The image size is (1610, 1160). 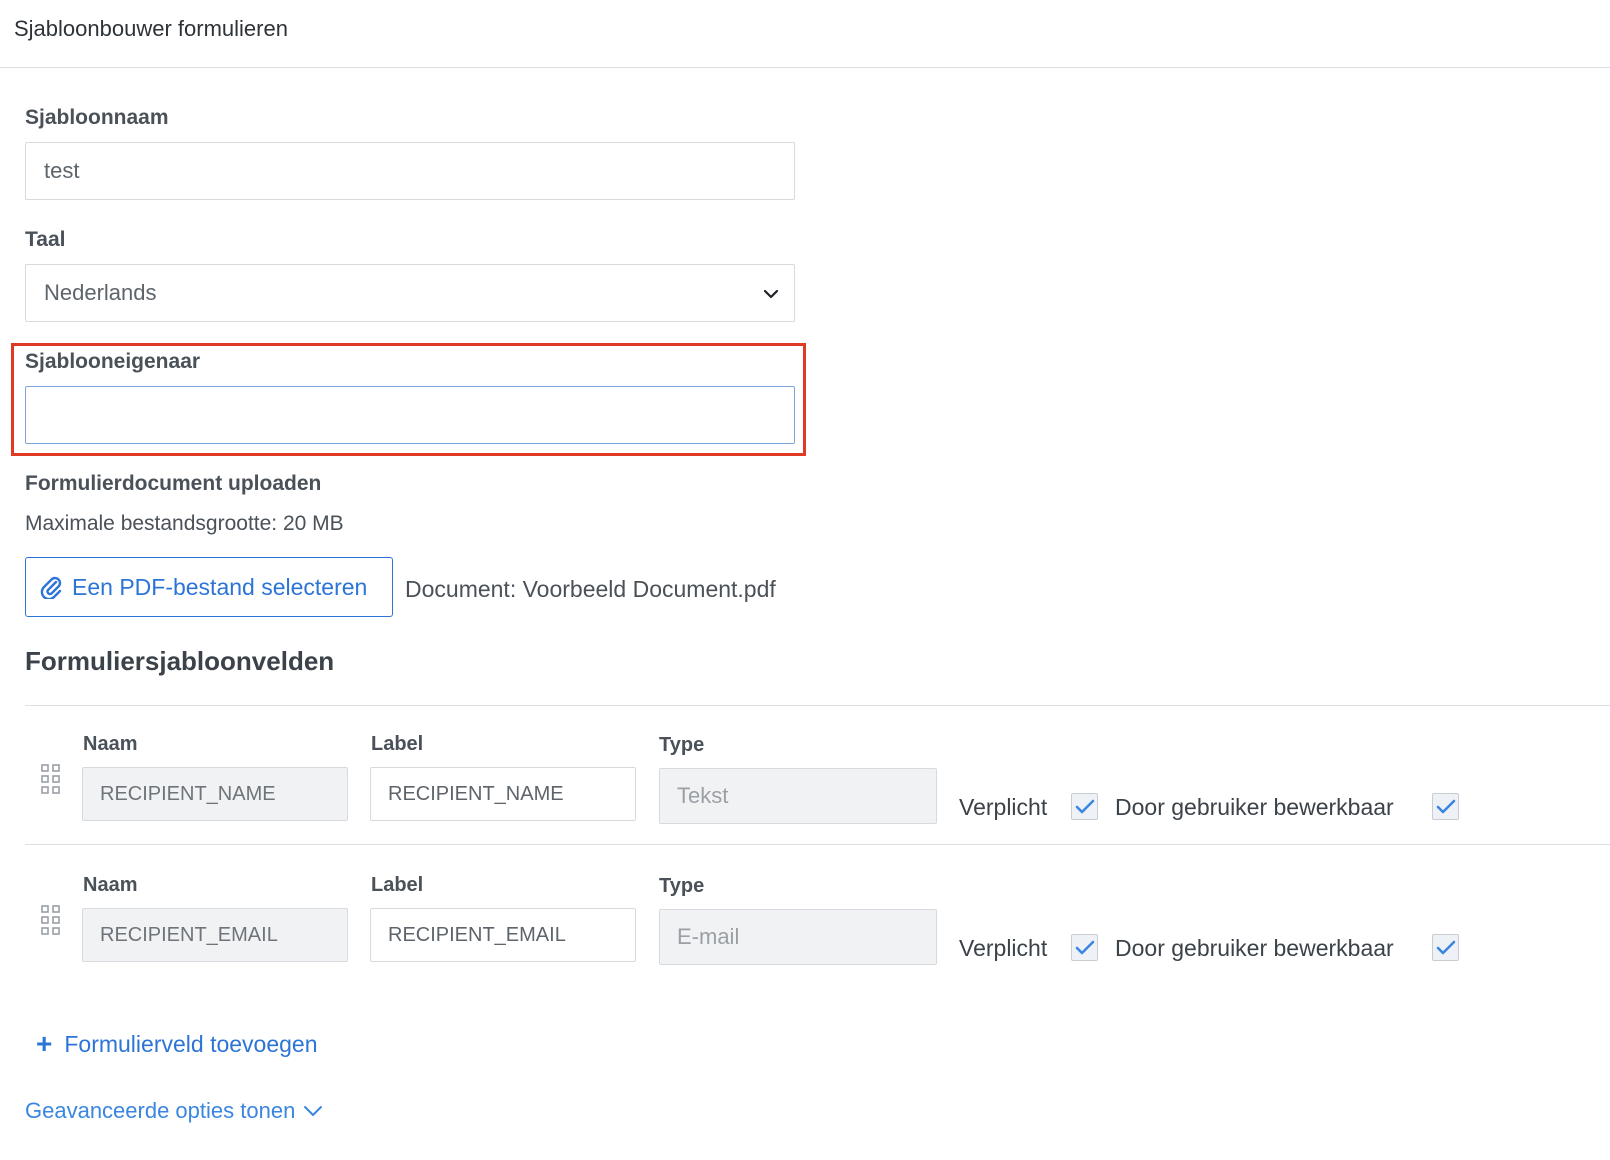 I want to click on select-pdf-button: Een PDF-bestand selecteren, so click(x=209, y=587).